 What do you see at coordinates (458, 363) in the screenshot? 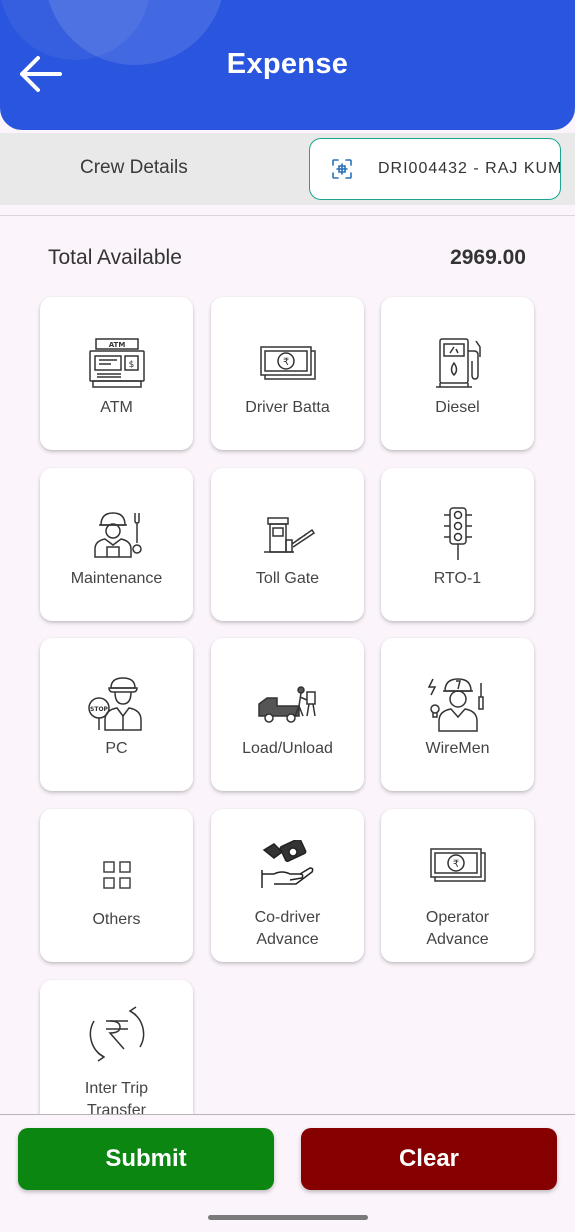
I see `fuel-pump-icon` at bounding box center [458, 363].